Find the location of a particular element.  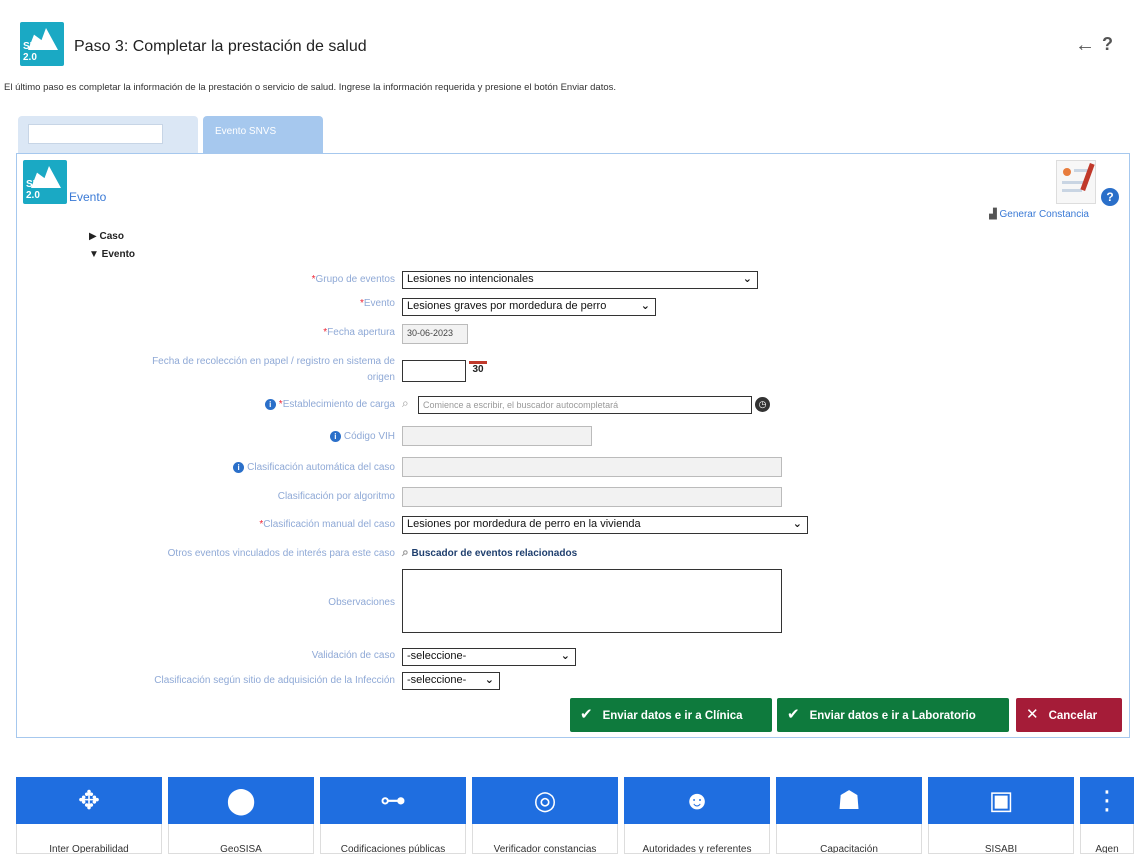

people-icon: ☻ is located at coordinates (697, 800).